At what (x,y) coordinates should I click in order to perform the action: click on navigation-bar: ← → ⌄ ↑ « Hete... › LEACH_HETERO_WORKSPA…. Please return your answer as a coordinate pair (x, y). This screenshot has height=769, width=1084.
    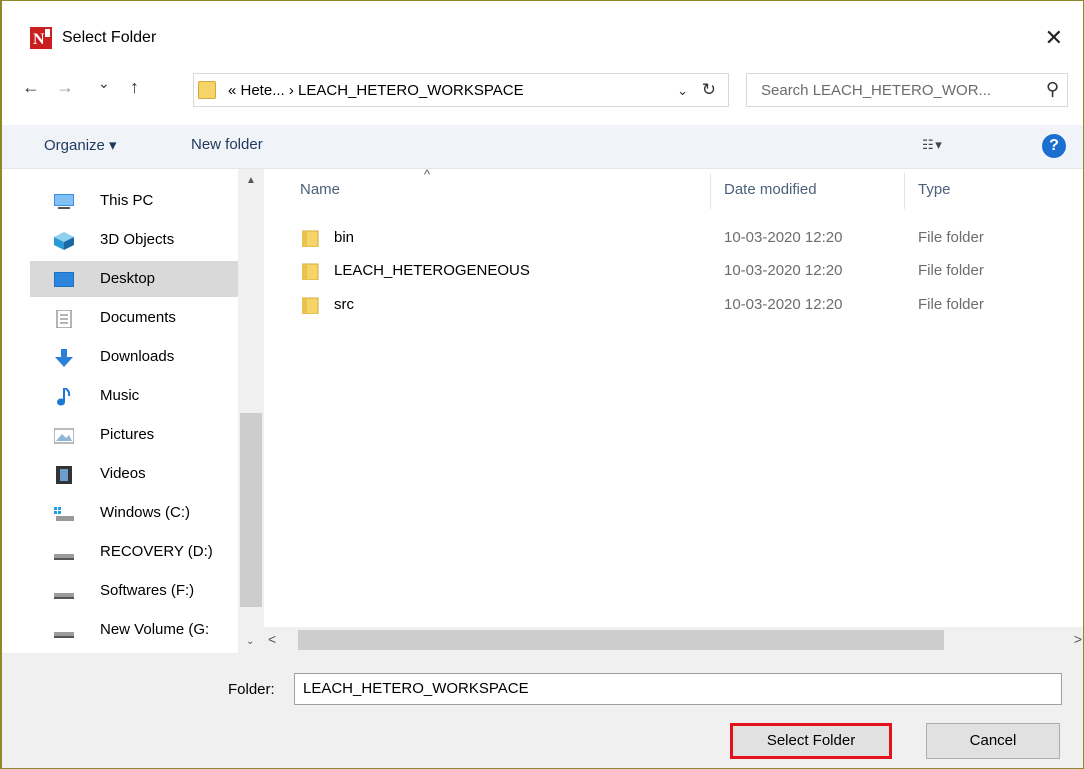
    Looking at the image, I should click on (542, 89).